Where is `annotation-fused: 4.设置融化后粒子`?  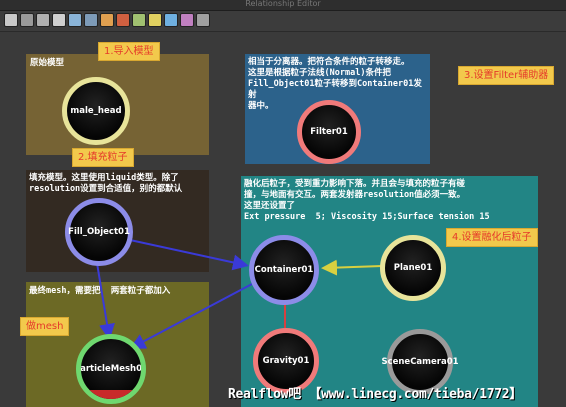
annotation-fused: 4.设置融化后粒子 is located at coordinates (492, 237).